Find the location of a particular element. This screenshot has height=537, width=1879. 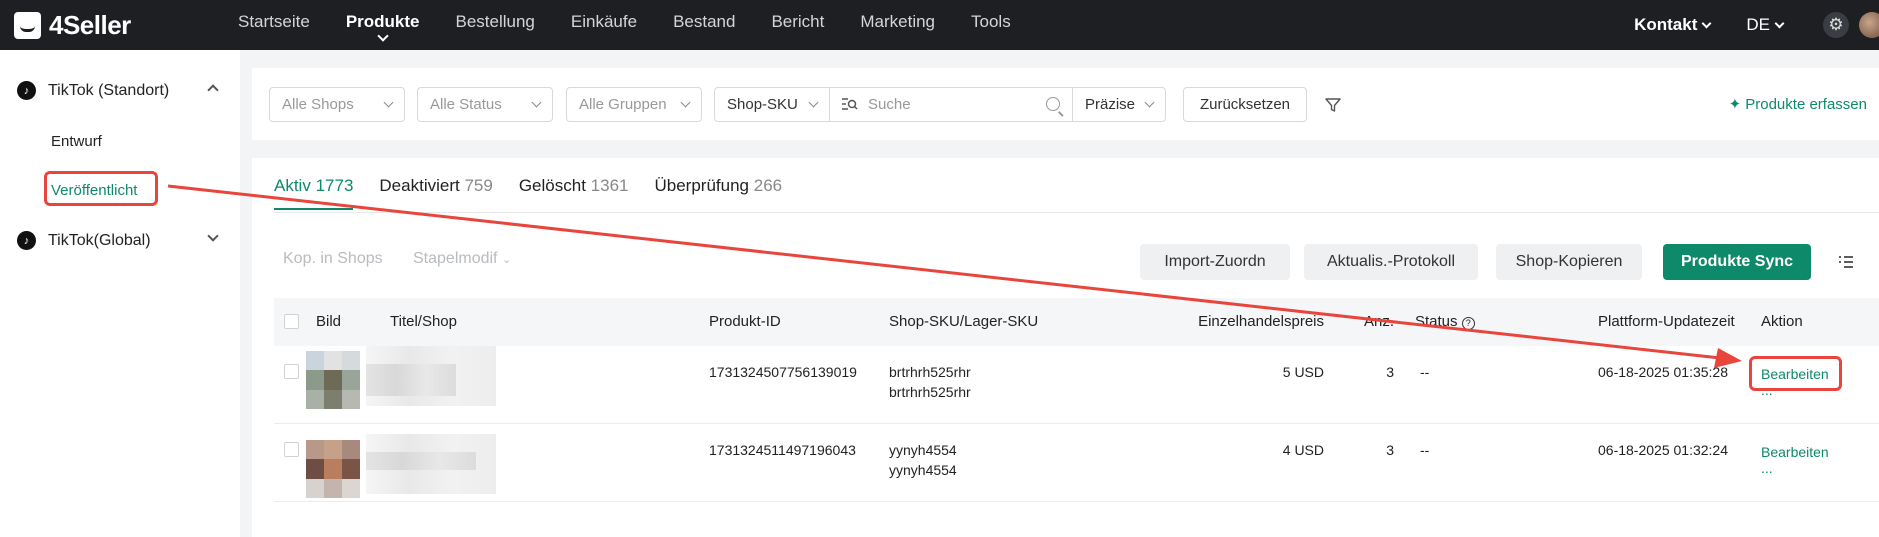

tab-aktiv: Aktiv 1773 is located at coordinates (314, 193).